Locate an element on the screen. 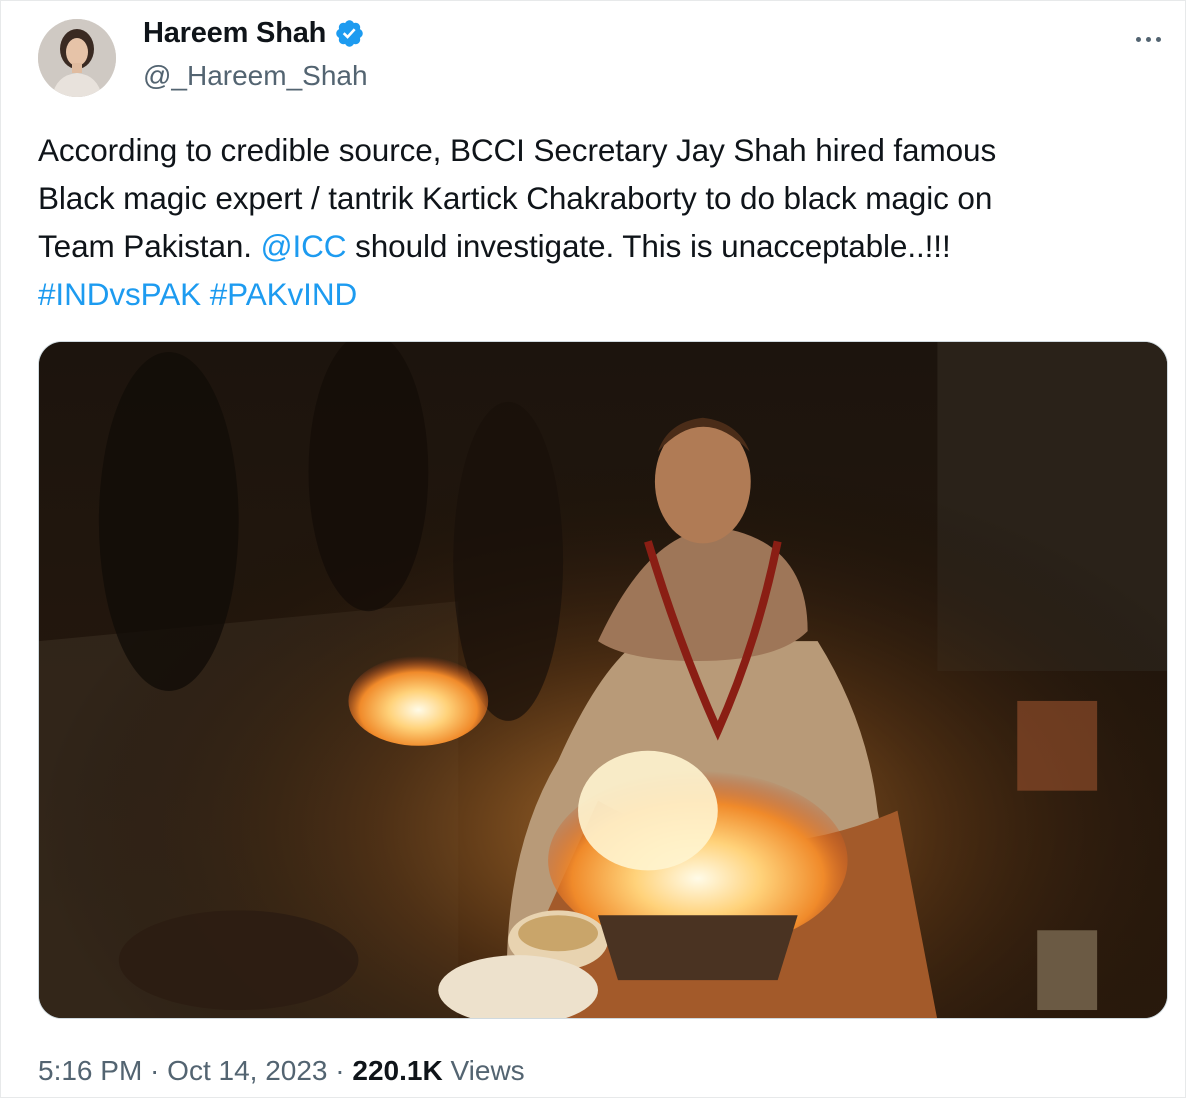 This screenshot has width=1186, height=1098. mention-link: @ICC is located at coordinates (304, 246).